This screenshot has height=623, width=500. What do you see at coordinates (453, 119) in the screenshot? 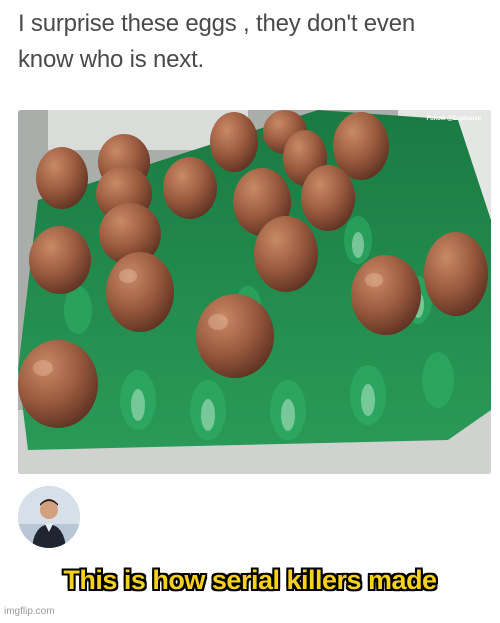
I see `photo-watermark: Follow @Explosive` at bounding box center [453, 119].